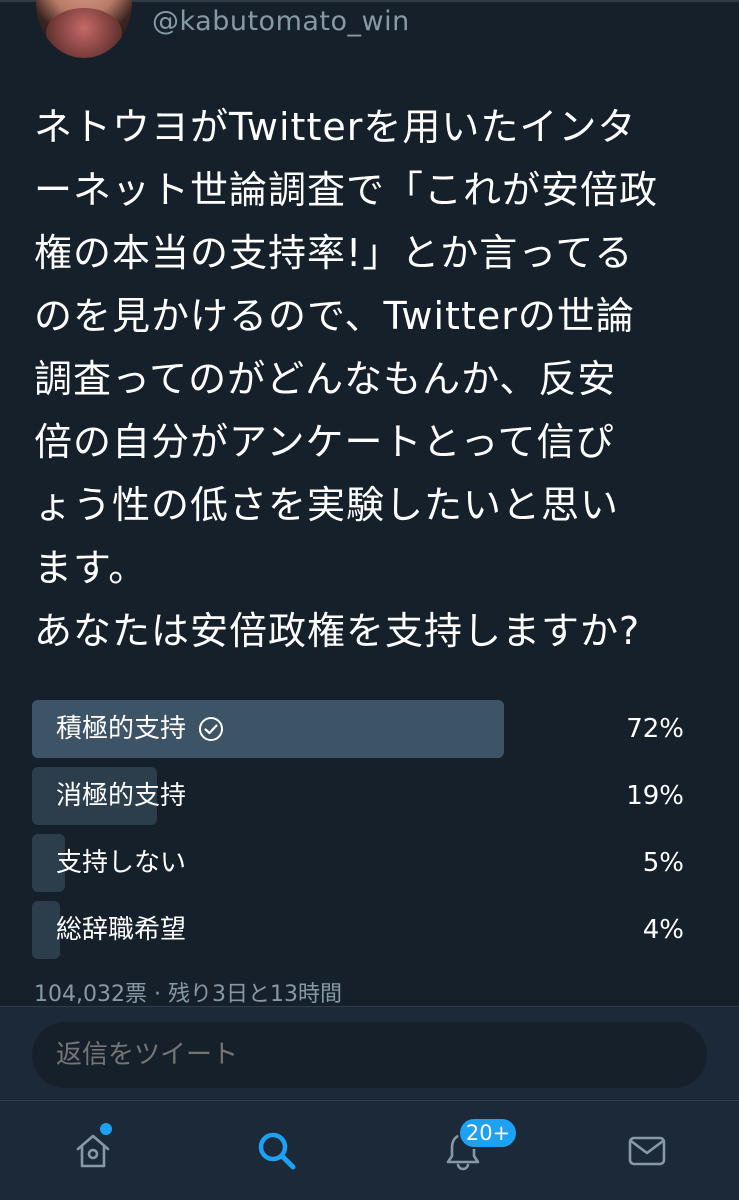 The height and width of the screenshot is (1200, 739). Describe the element at coordinates (360, 930) in the screenshot. I see `poll-option: 総辞職希望 4%` at that location.